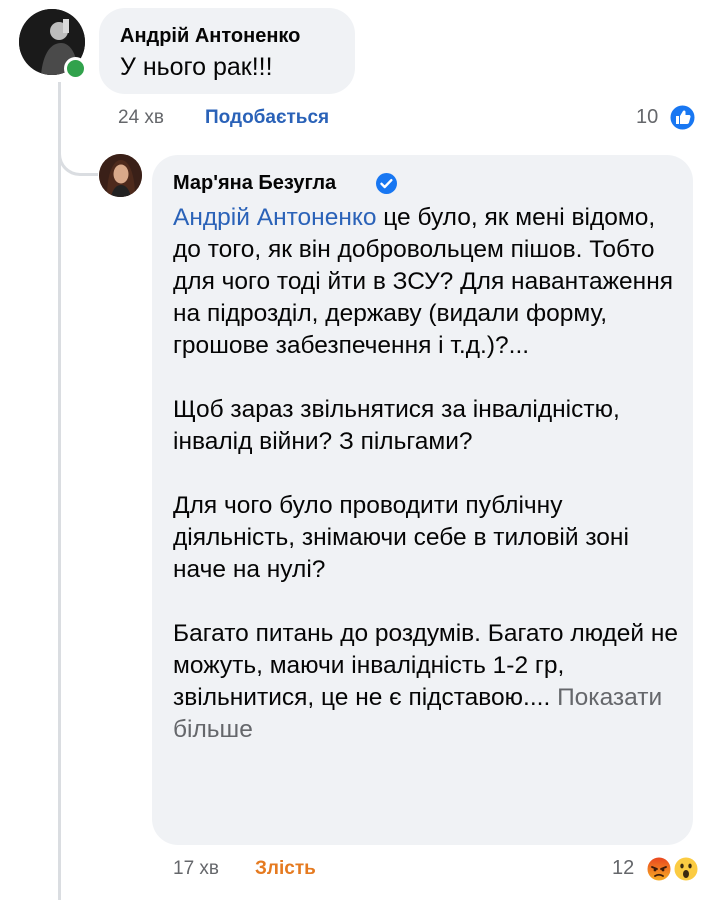 This screenshot has height=900, width=719. What do you see at coordinates (686, 869) in the screenshot?
I see `wow-reaction-icon` at bounding box center [686, 869].